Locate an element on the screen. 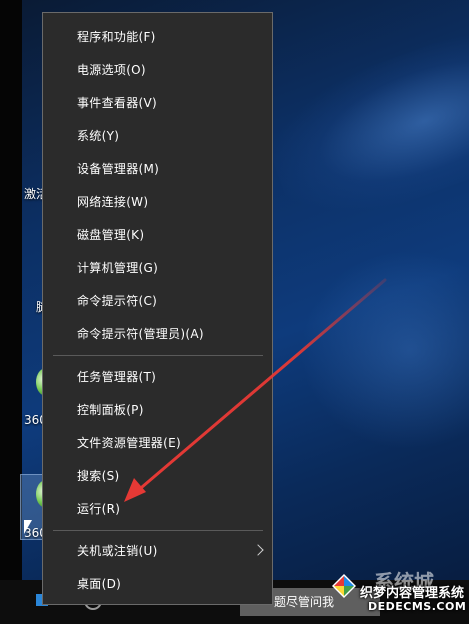  watermark: 系统城 织梦内容管理系统 DEDECMS.COM is located at coordinates (399, 594).